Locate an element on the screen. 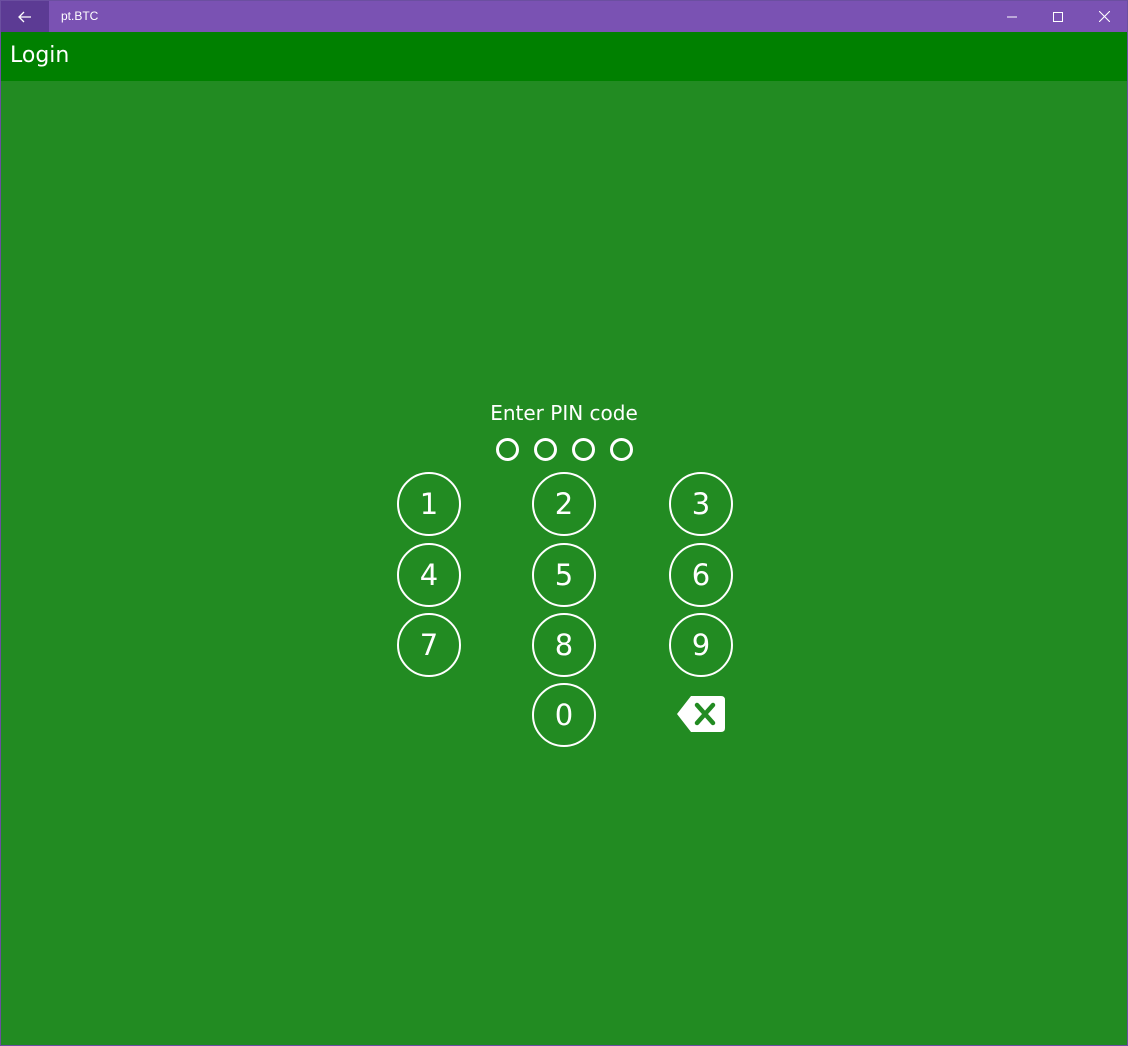 This screenshot has width=1128, height=1046. key-3: 3 is located at coordinates (701, 504).